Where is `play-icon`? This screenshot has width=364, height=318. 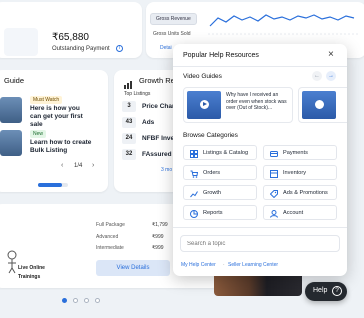
play-icon is located at coordinates (319, 104).